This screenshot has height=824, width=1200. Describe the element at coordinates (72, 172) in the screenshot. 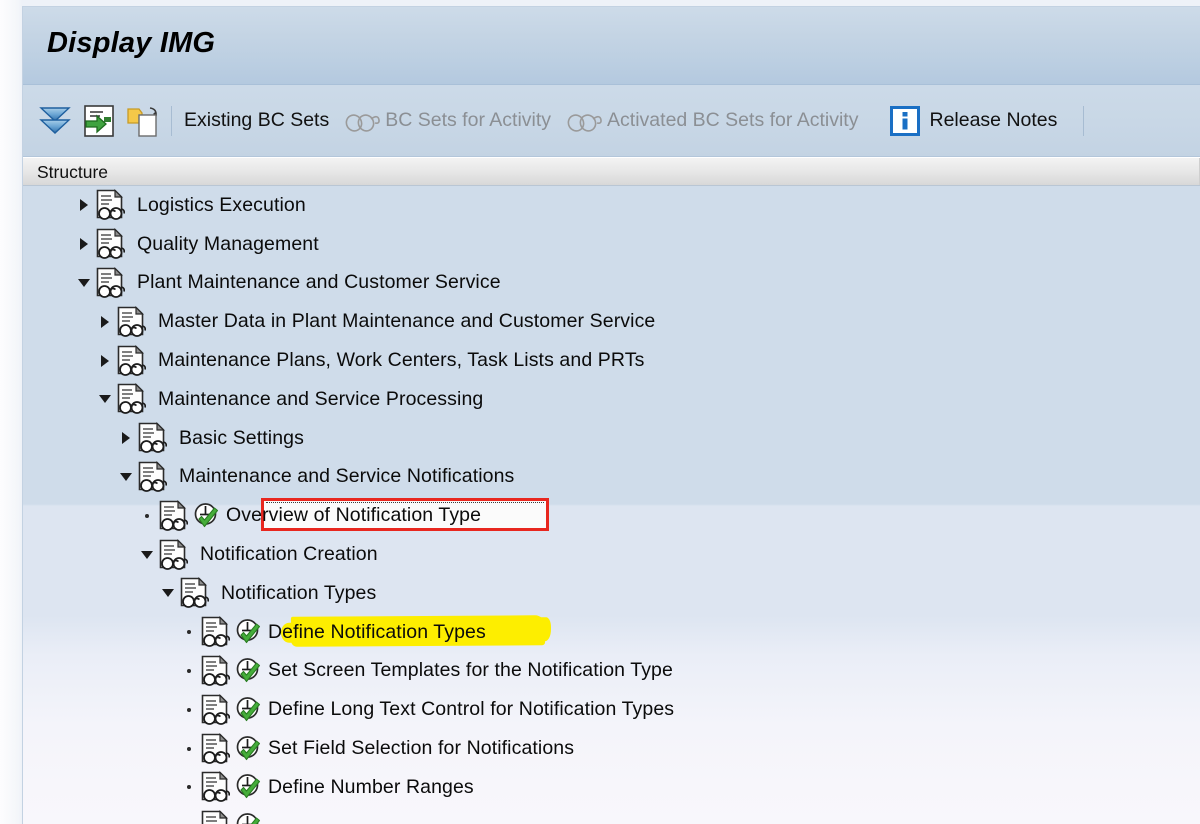

I see `structure-header-label: Structure` at that location.